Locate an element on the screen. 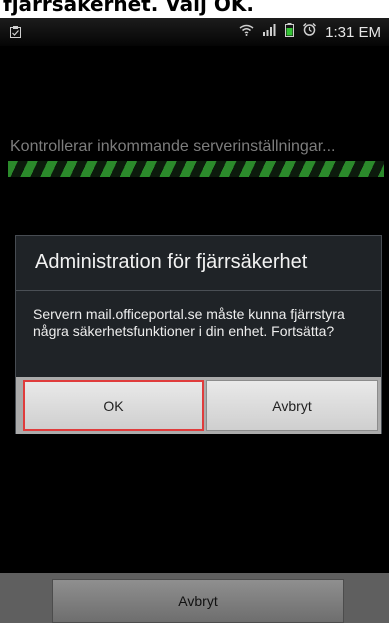 The image size is (389, 623). dialog-button-row: OK Avbryt is located at coordinates (198, 405).